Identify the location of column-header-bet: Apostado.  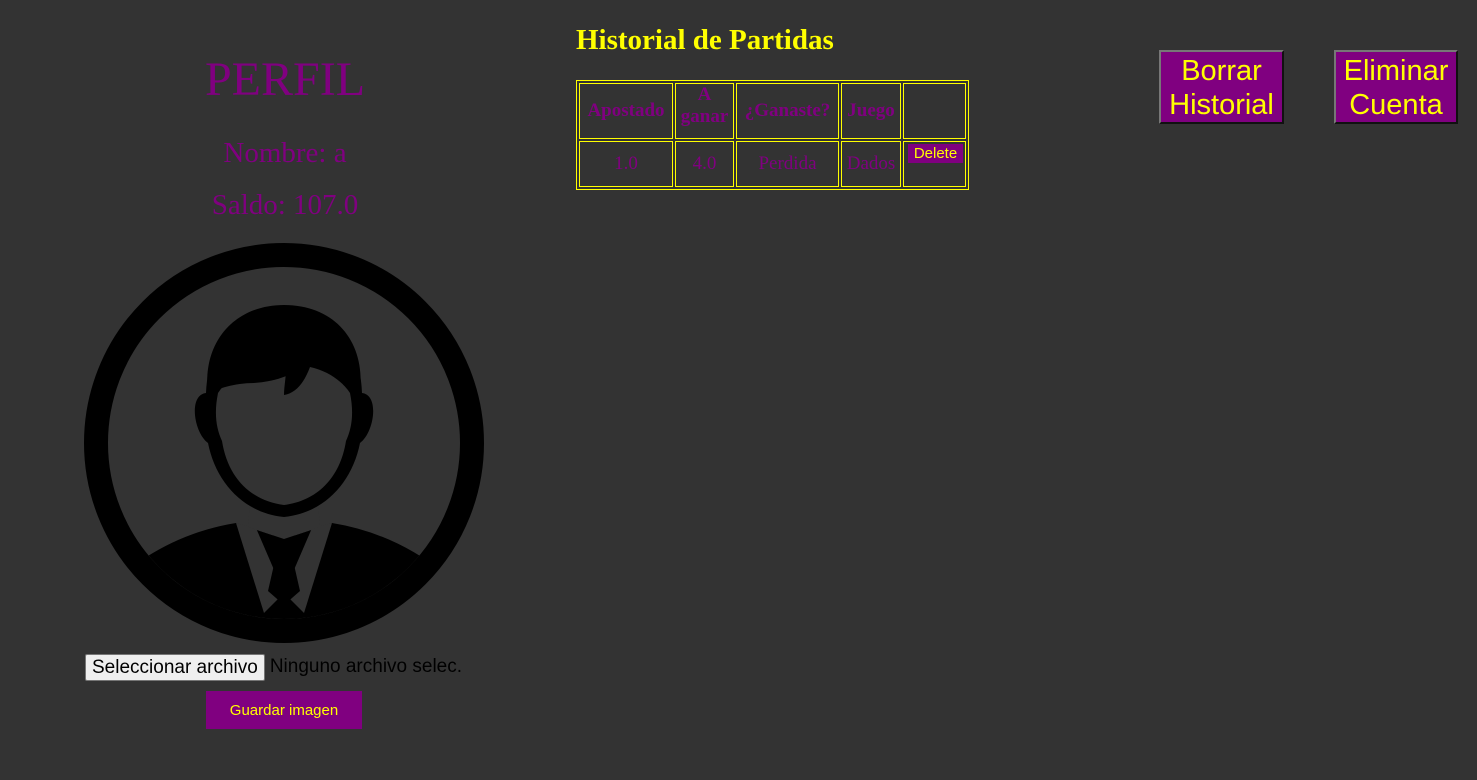
(626, 111).